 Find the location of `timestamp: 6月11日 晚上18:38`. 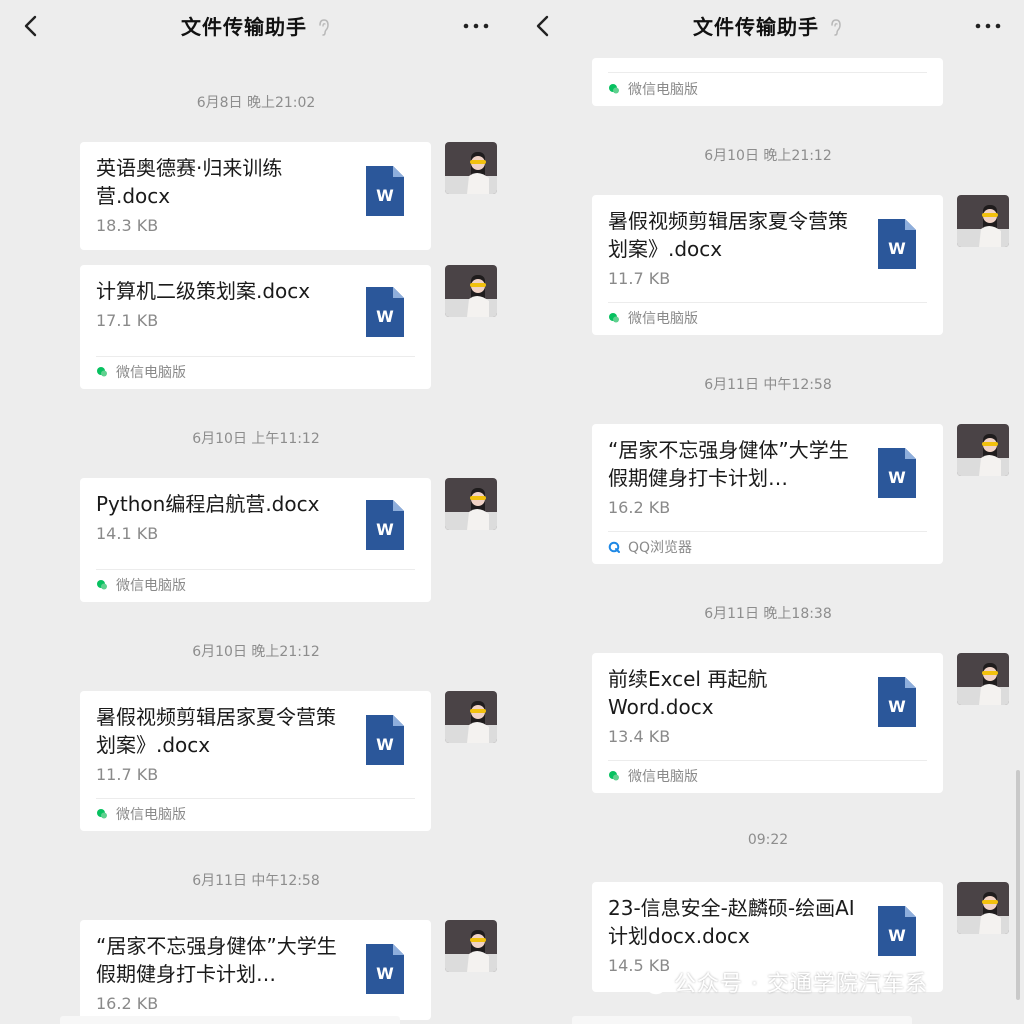

timestamp: 6月11日 晚上18:38 is located at coordinates (768, 614).